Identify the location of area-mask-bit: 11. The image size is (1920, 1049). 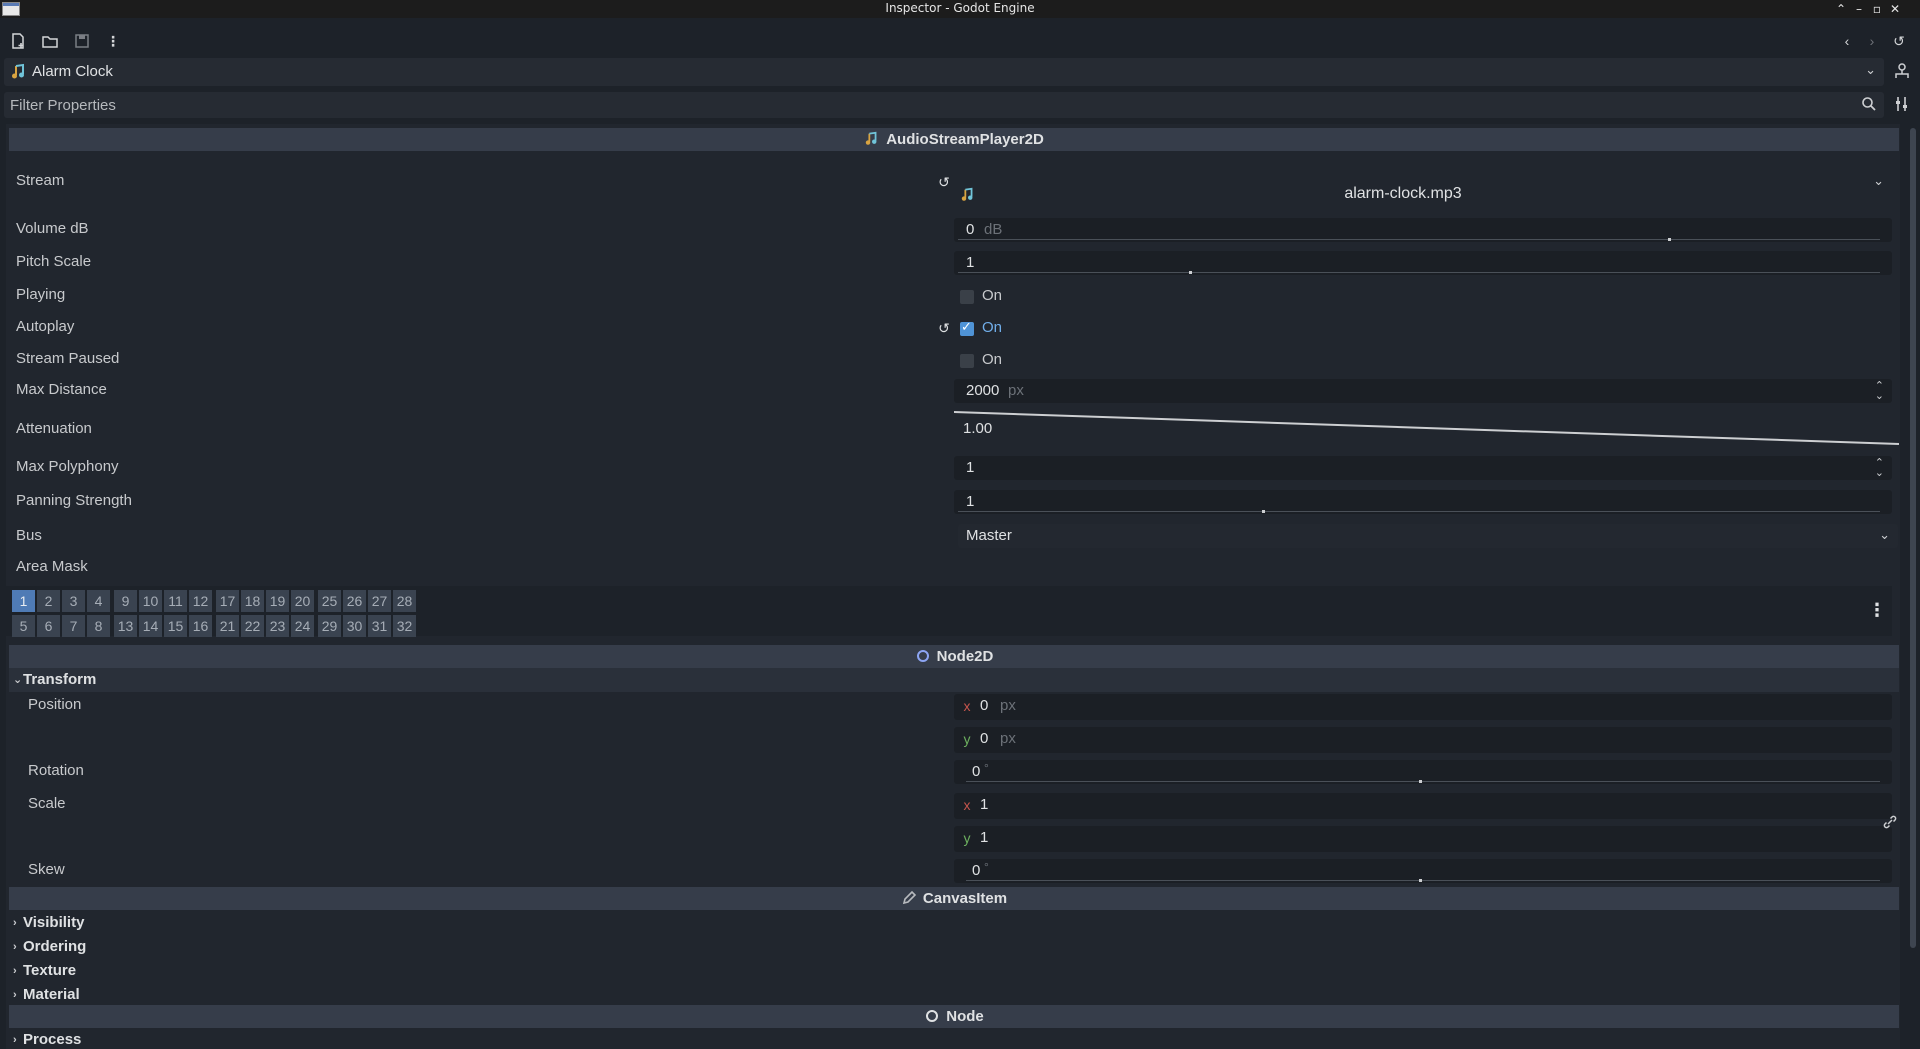
(175, 601).